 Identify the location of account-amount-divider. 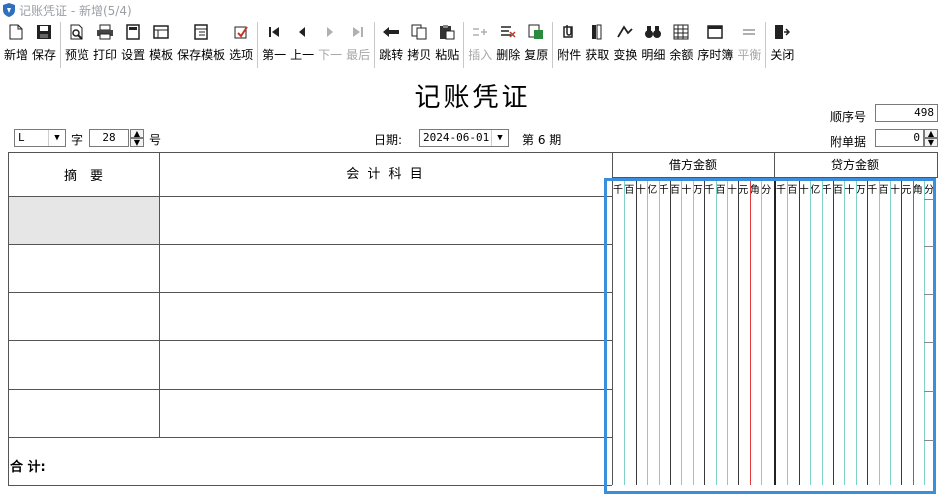
(612, 318).